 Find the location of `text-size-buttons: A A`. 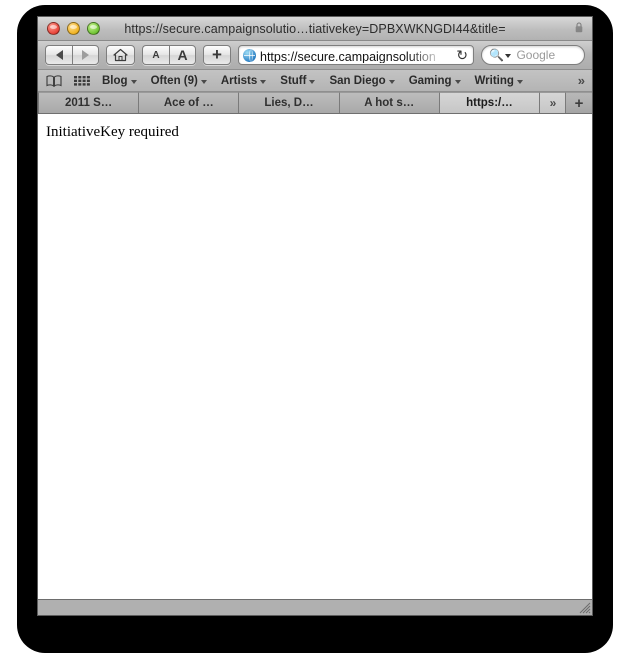

text-size-buttons: A A is located at coordinates (169, 55).